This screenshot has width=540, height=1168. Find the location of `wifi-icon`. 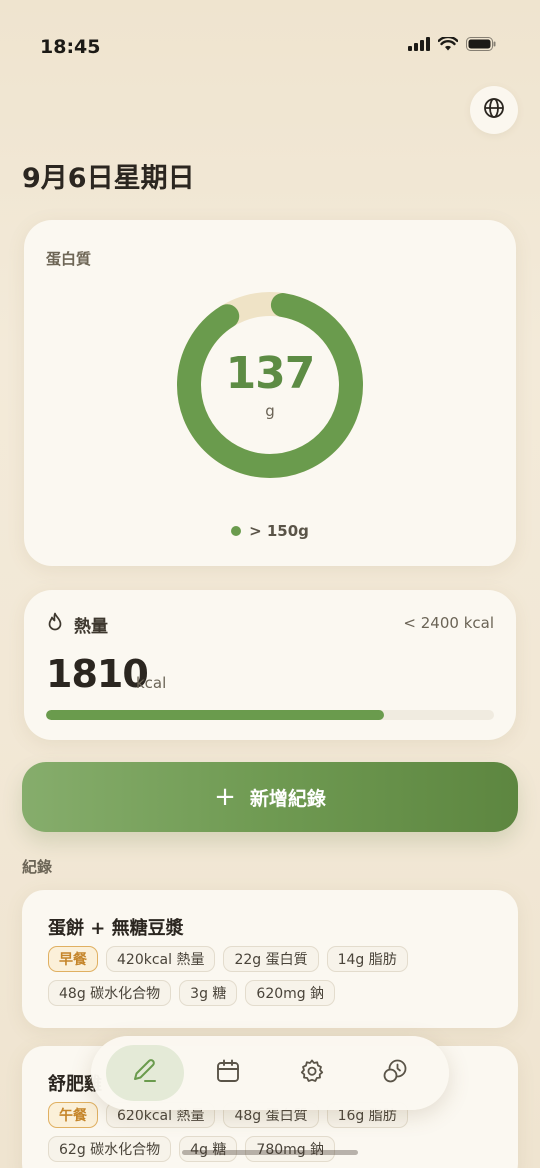

wifi-icon is located at coordinates (448, 45).